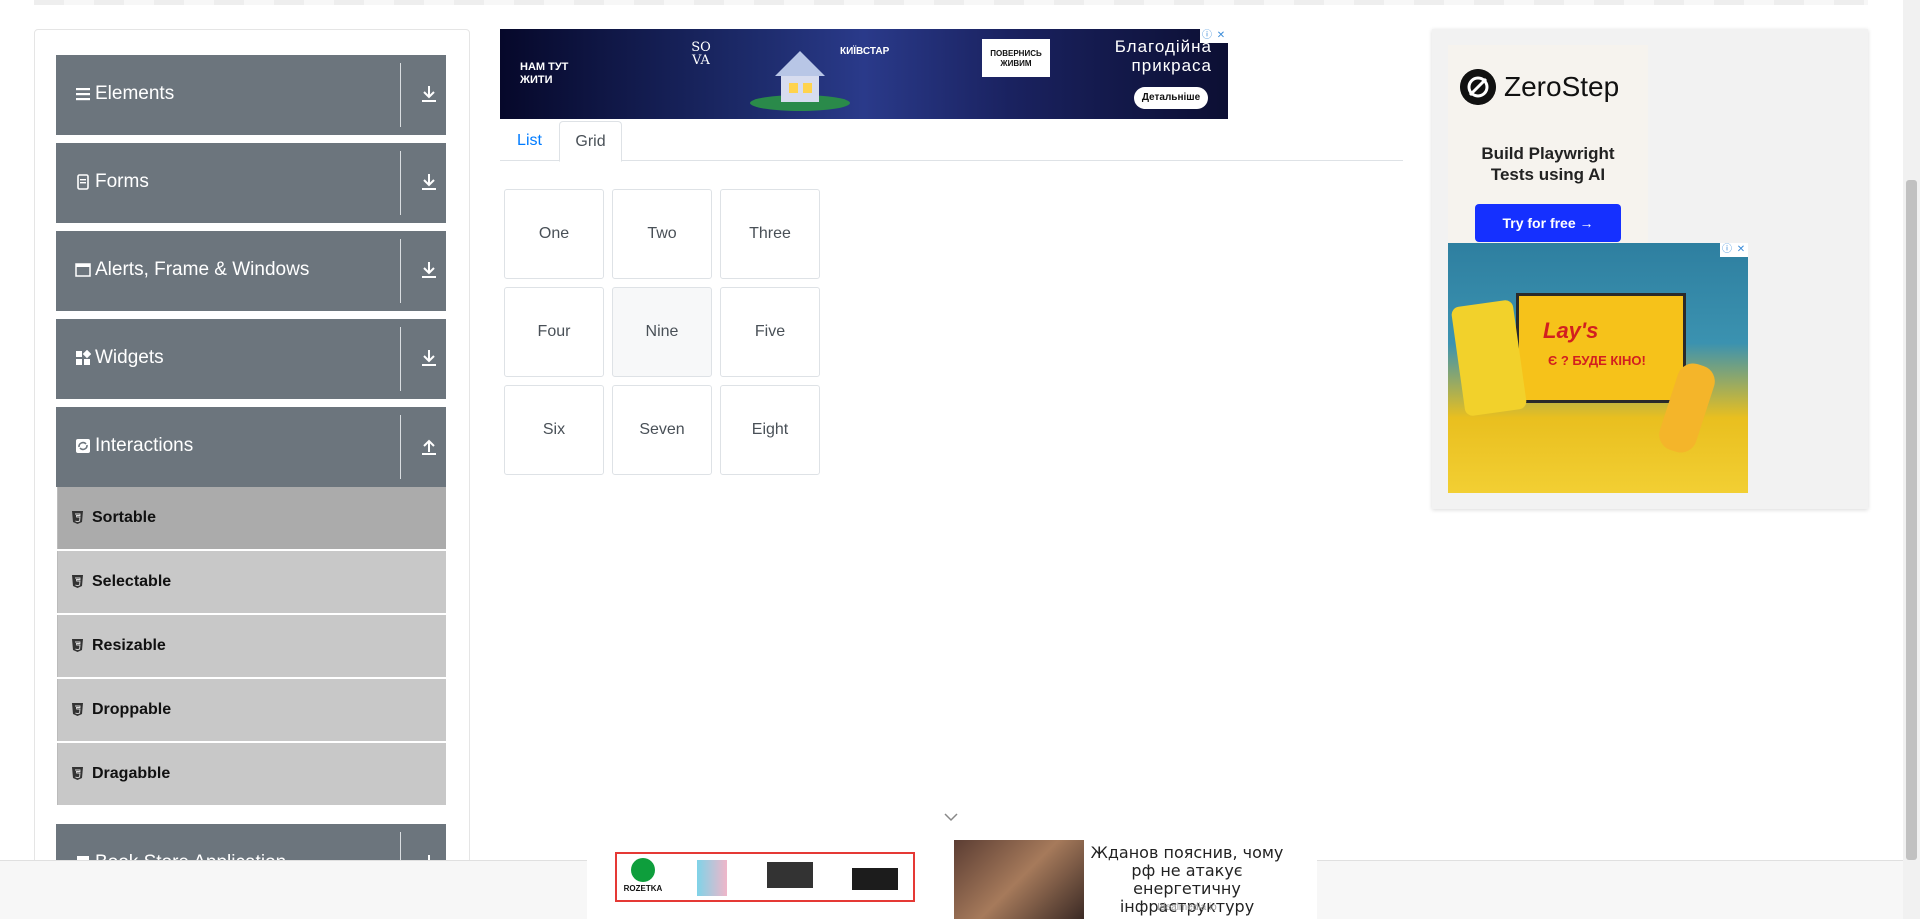 This screenshot has height=919, width=1920. I want to click on grid-item: Five, so click(770, 332).